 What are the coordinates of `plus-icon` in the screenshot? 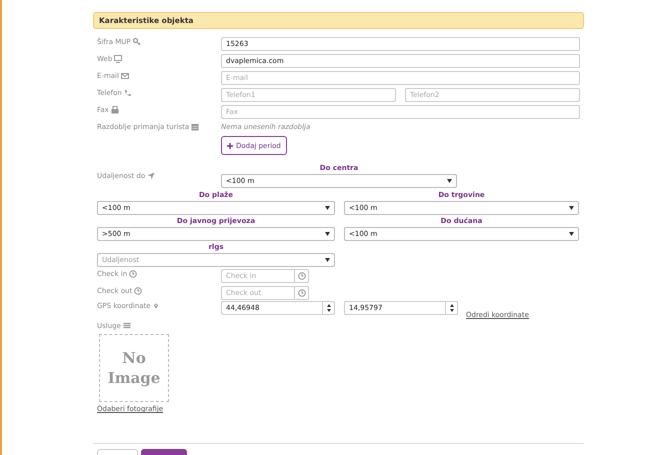 It's located at (230, 145).